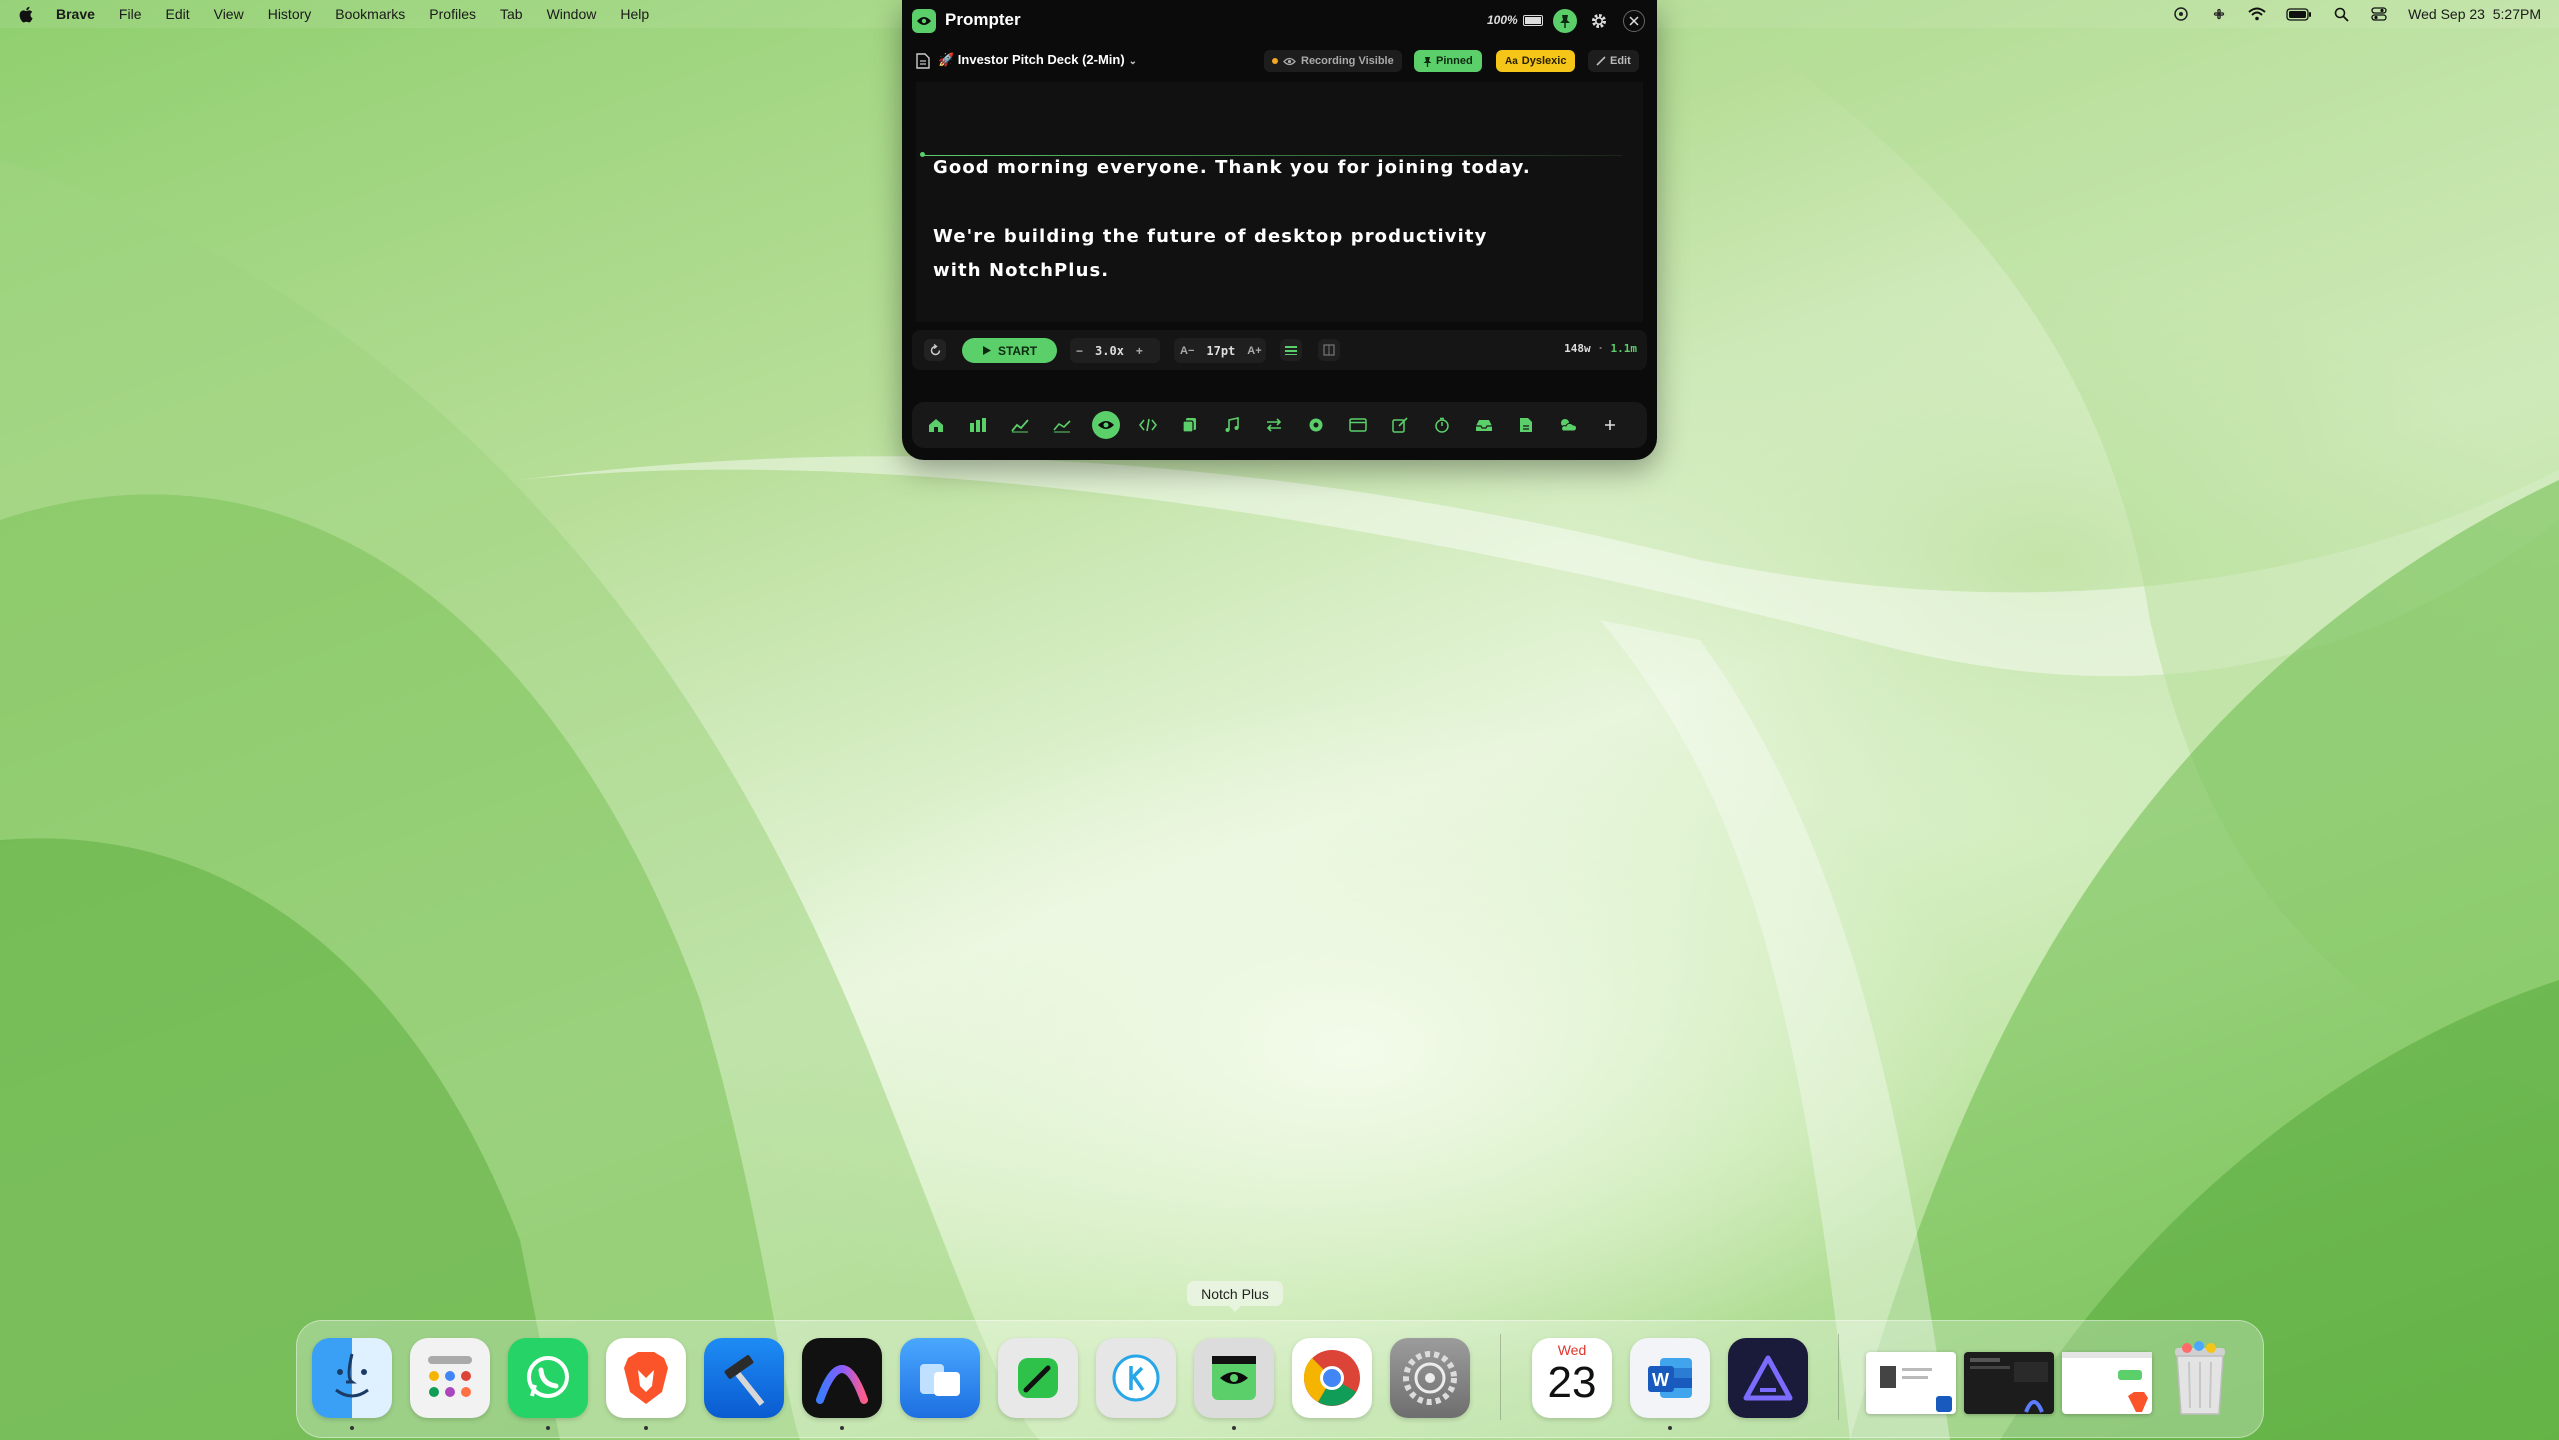  Describe the element at coordinates (1526, 425) in the screenshot. I see `document-icon` at that location.